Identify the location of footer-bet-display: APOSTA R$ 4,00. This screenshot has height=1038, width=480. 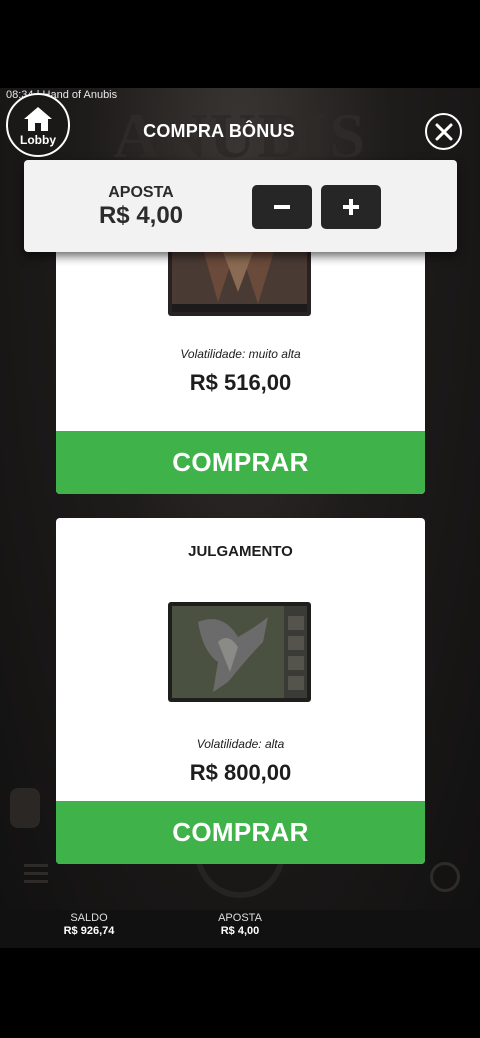
(240, 924).